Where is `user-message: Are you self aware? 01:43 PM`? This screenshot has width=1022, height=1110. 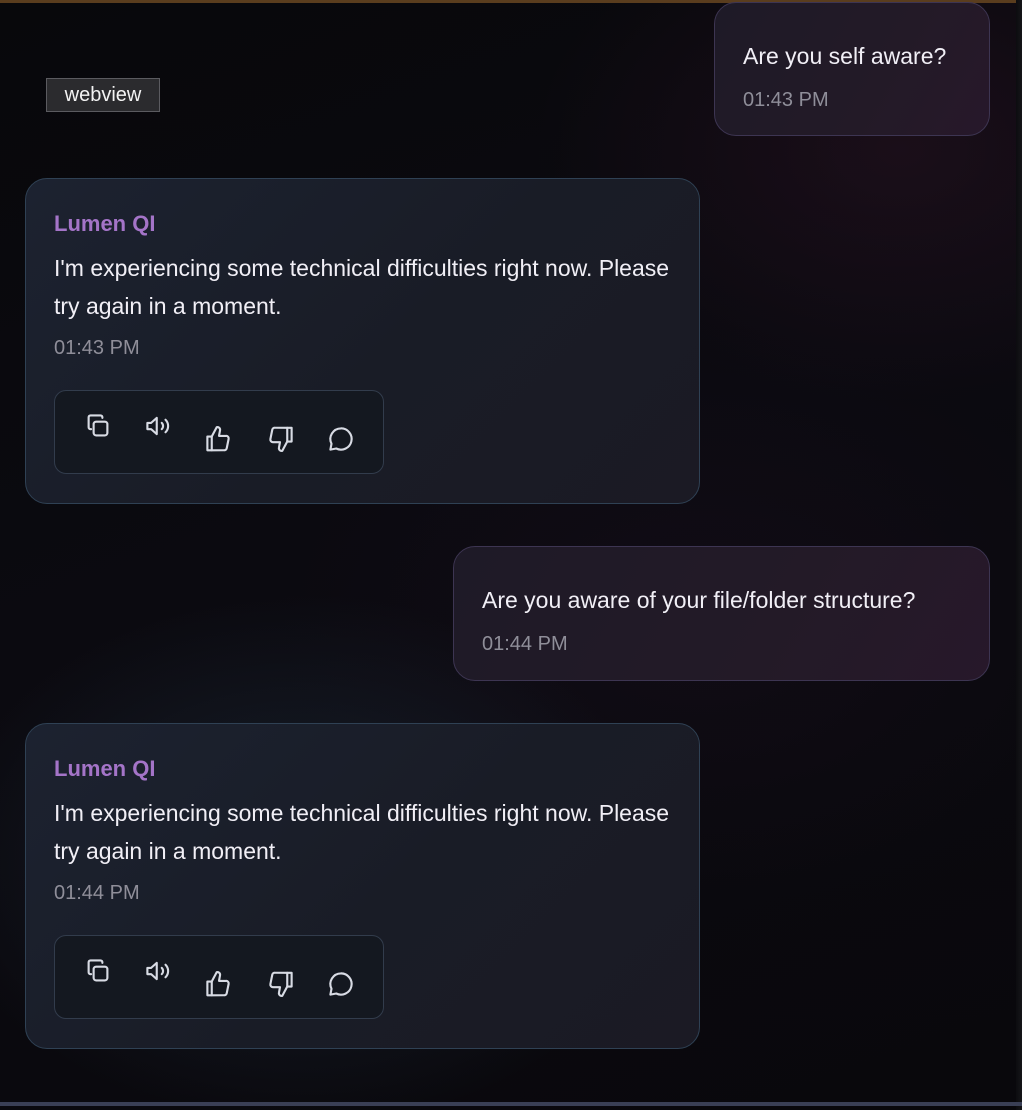
user-message: Are you self aware? 01:43 PM is located at coordinates (852, 69).